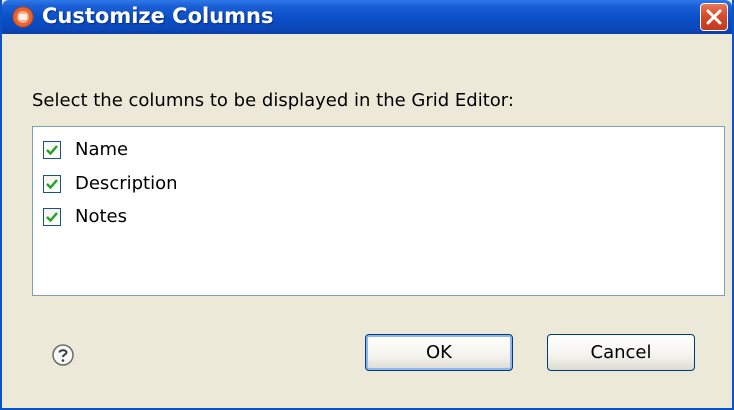 The image size is (734, 410). I want to click on description-checkbox, so click(52, 184).